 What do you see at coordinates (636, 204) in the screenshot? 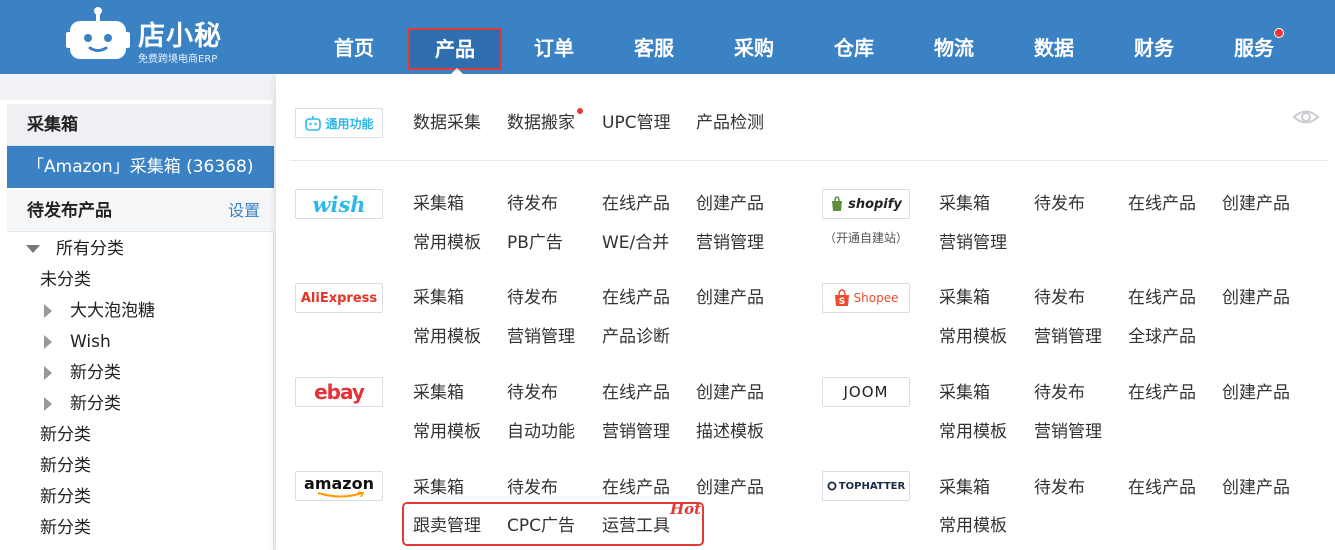
I see `wish-online-products: 在线产品` at bounding box center [636, 204].